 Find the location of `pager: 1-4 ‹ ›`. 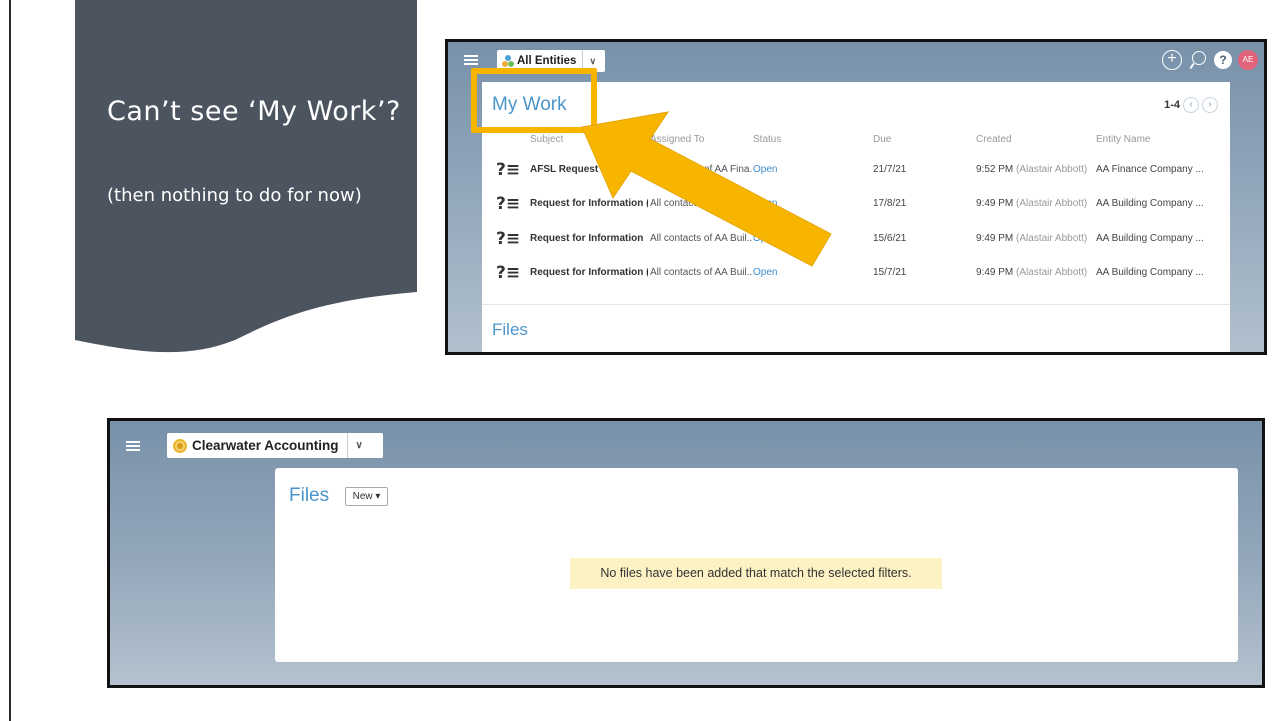

pager: 1-4 ‹ › is located at coordinates (1191, 105).